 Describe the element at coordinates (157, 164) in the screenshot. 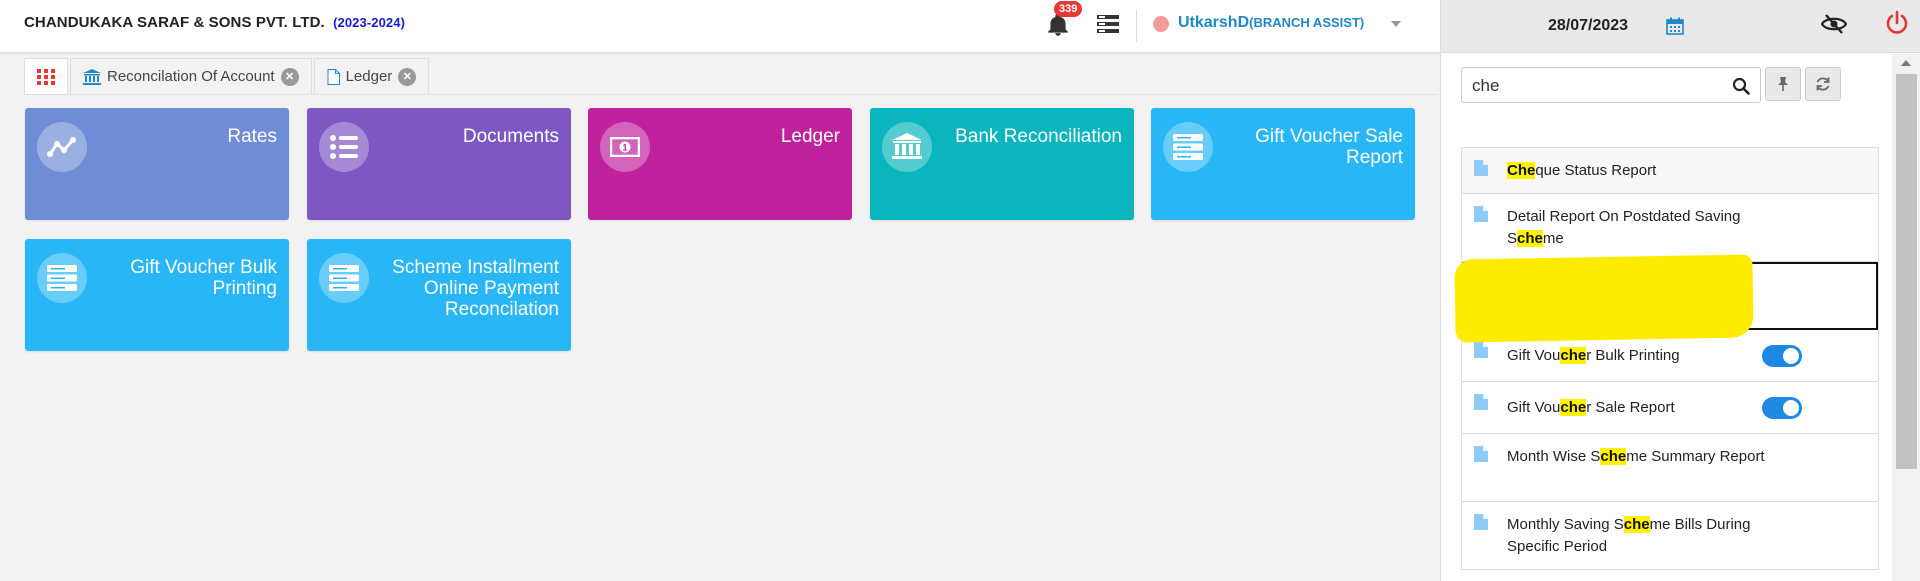

I see `tile-rates: Rates` at that location.